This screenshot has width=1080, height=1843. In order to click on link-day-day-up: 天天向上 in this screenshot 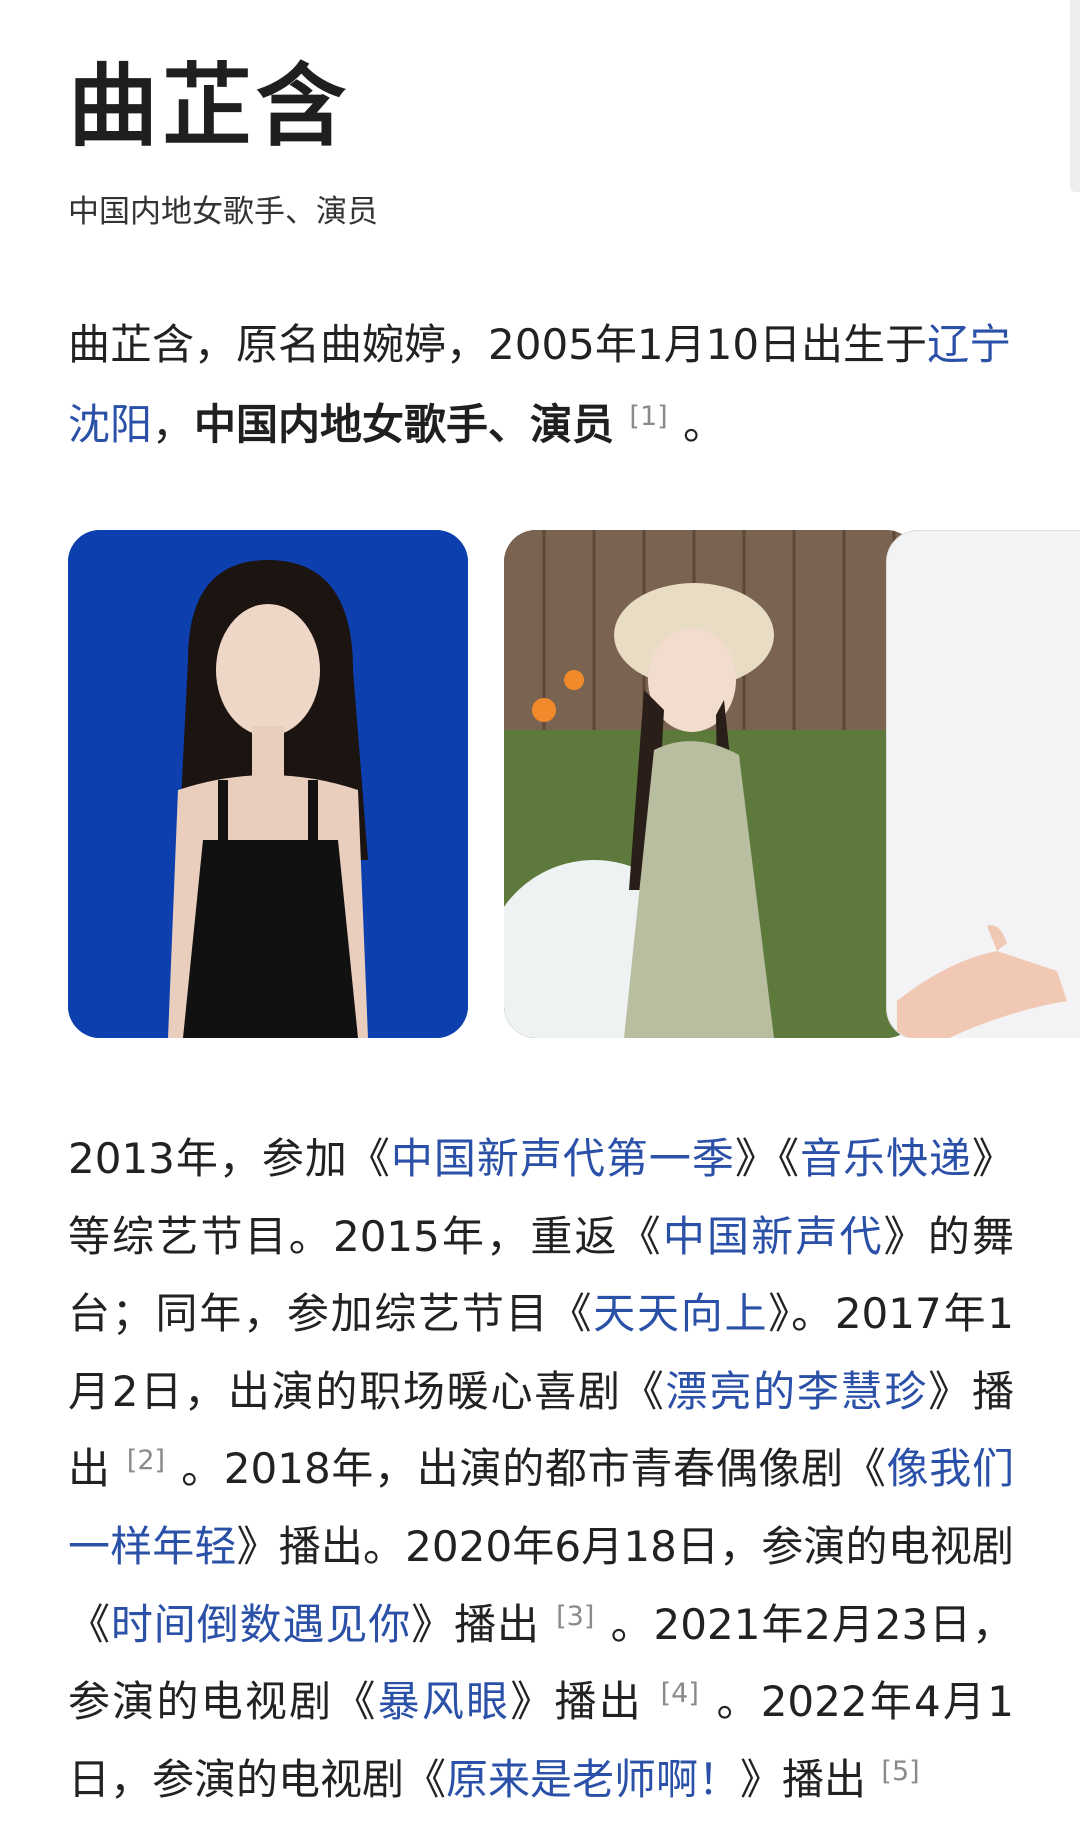, I will do `click(680, 1313)`.